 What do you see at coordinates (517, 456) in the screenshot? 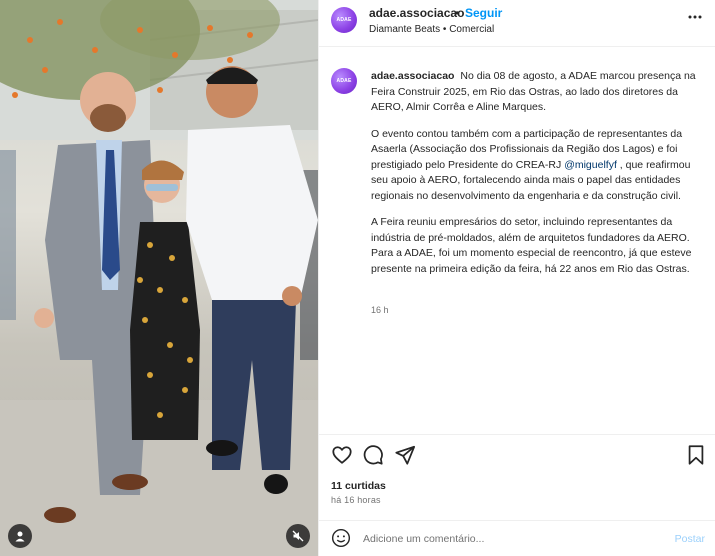
I see `action-bar` at bounding box center [517, 456].